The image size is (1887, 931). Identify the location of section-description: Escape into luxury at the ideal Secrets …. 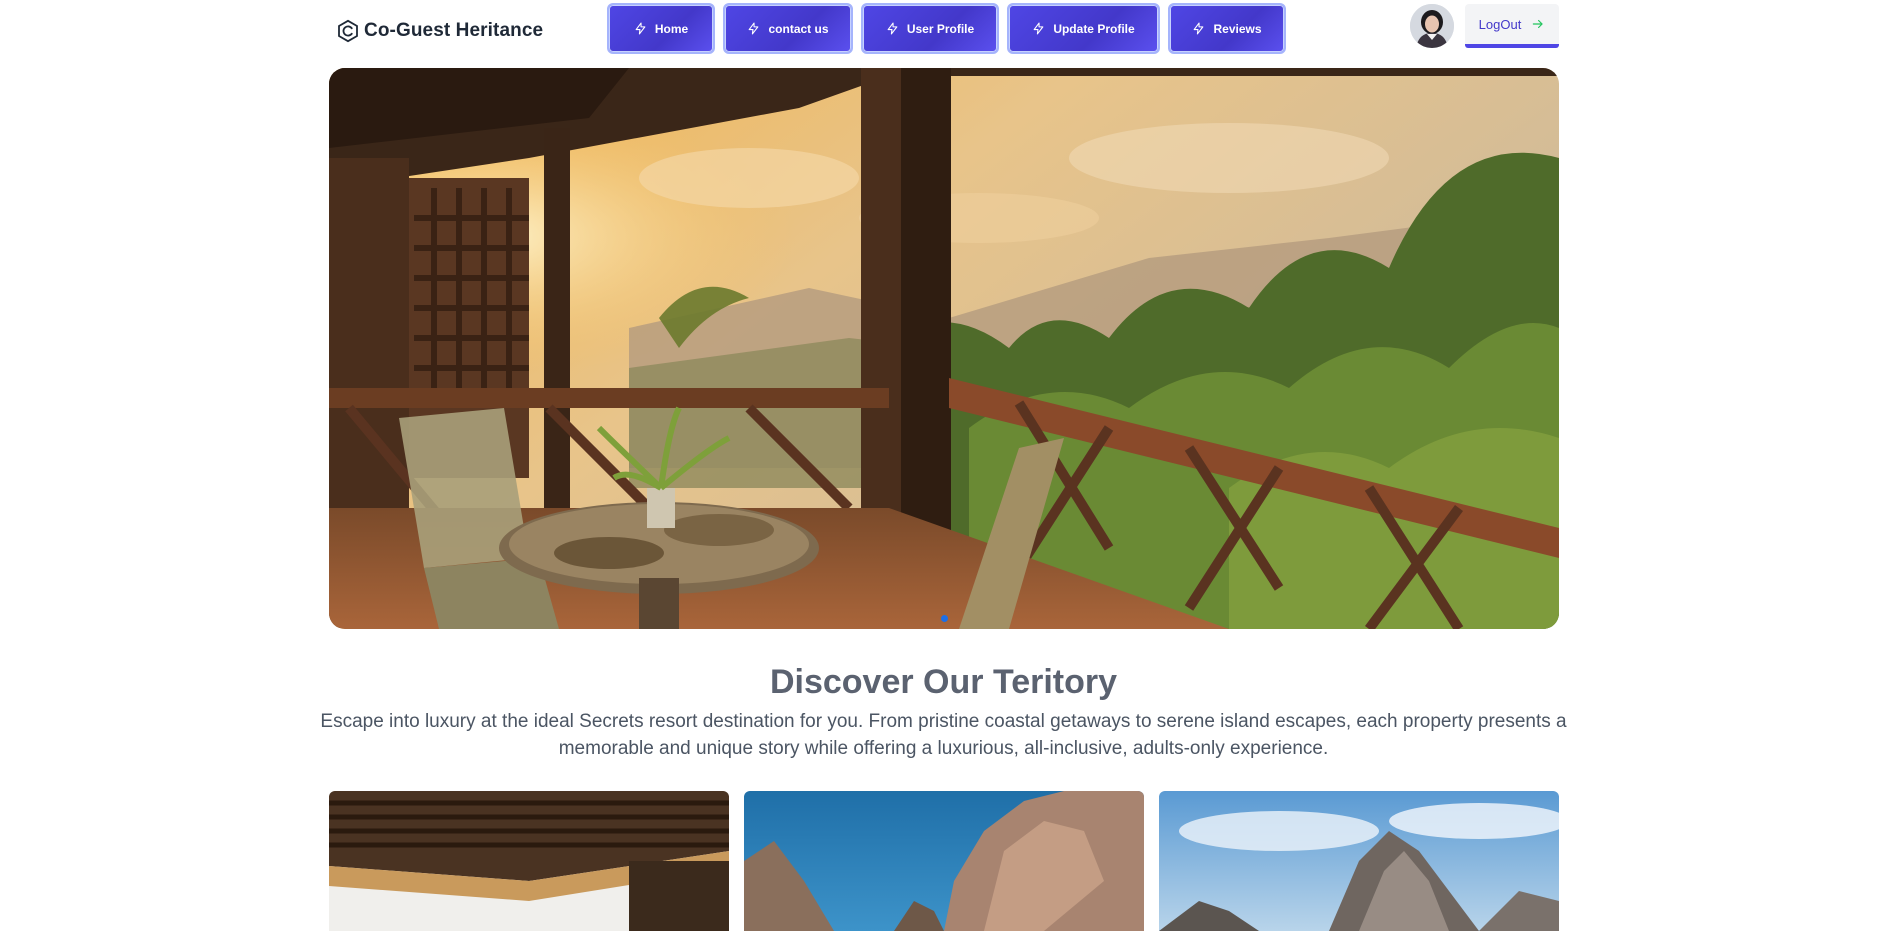
(943, 735).